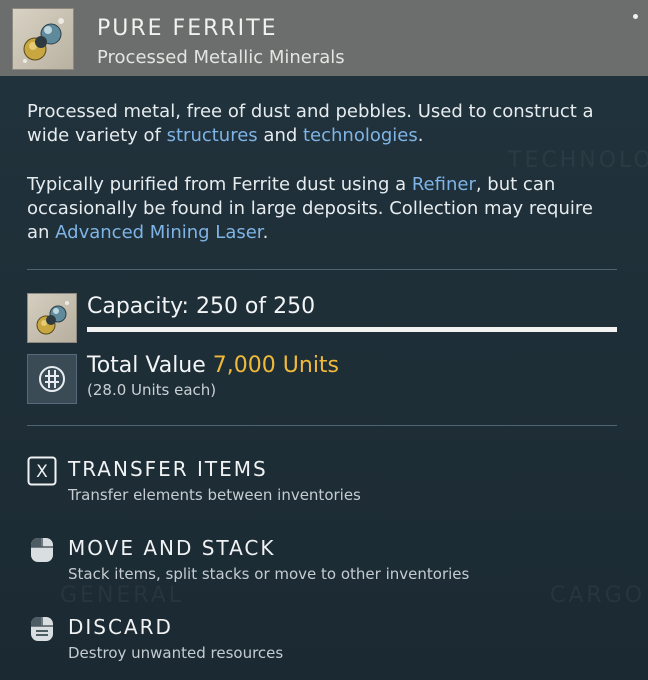  I want to click on total-value-label: Total Value, so click(146, 365).